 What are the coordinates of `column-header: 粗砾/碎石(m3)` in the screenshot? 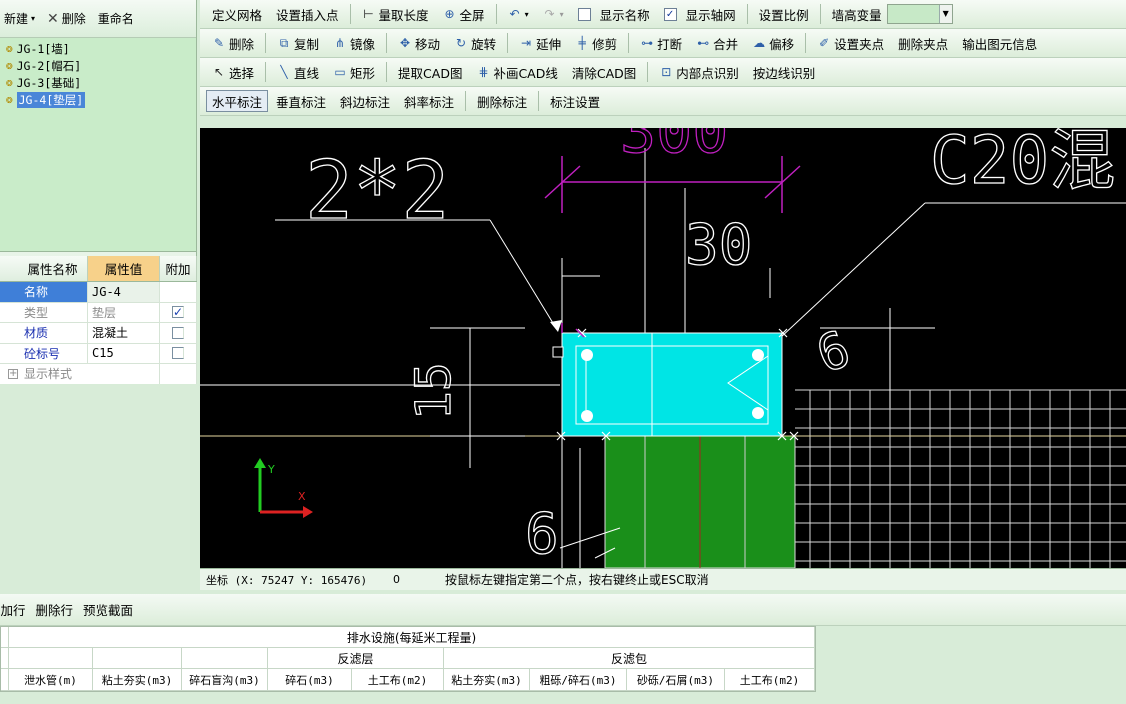 It's located at (578, 680).